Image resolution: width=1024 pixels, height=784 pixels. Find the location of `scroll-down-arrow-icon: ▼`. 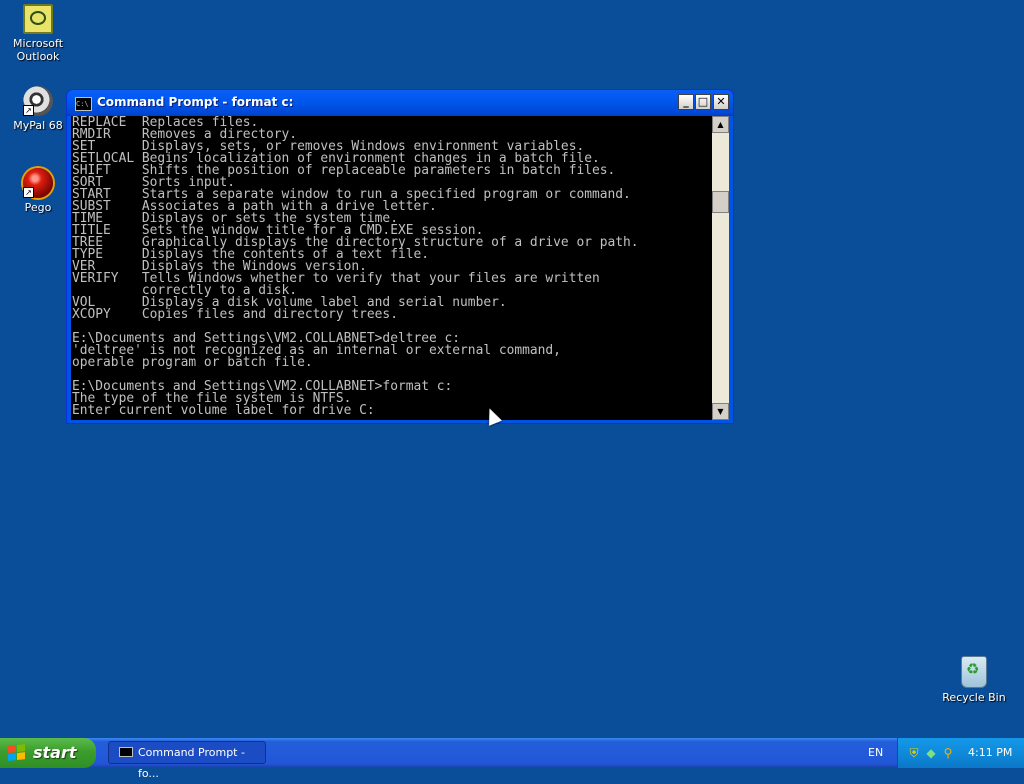

scroll-down-arrow-icon: ▼ is located at coordinates (720, 411).